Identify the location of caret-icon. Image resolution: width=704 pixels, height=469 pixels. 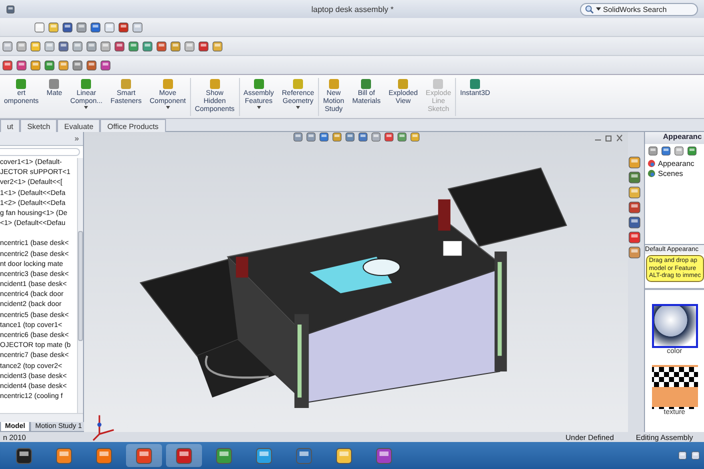
(598, 9).